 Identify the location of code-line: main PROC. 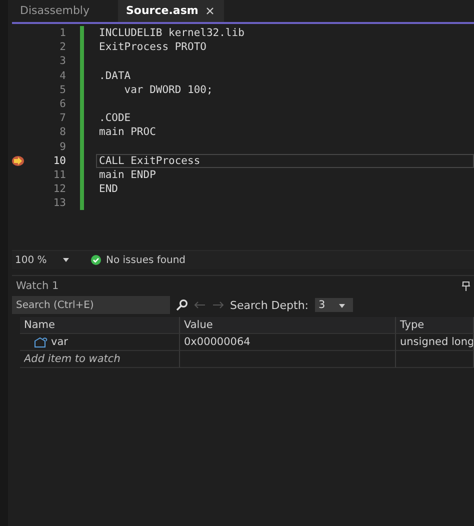
(127, 132).